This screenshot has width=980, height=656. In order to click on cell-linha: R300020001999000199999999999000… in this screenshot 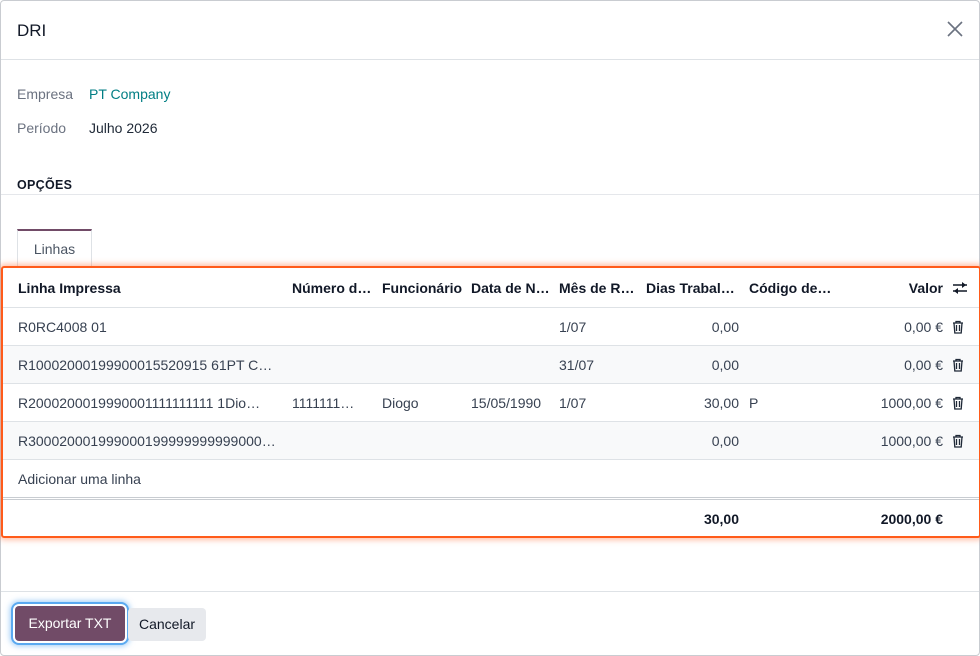, I will do `click(147, 441)`.